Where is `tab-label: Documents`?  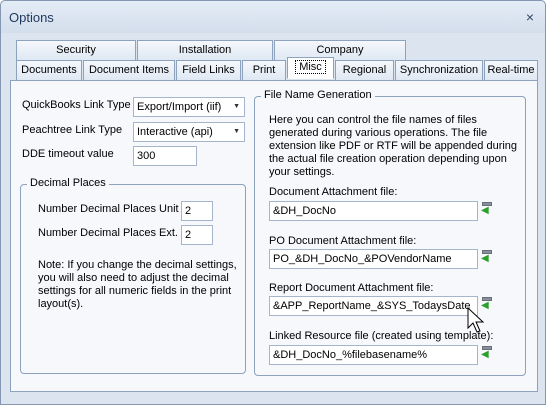
tab-label: Documents is located at coordinates (49, 70).